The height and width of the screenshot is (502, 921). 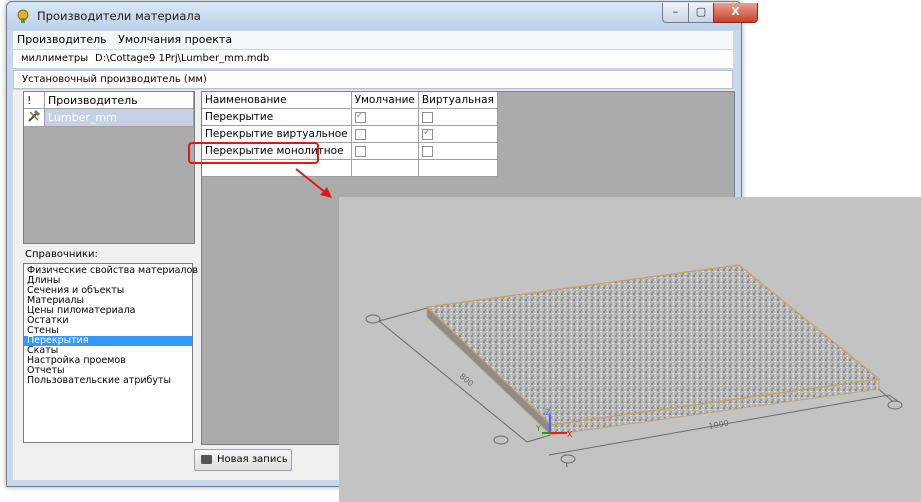 I want to click on producers-table: ! Производитель Lumber_mm, so click(x=109, y=109).